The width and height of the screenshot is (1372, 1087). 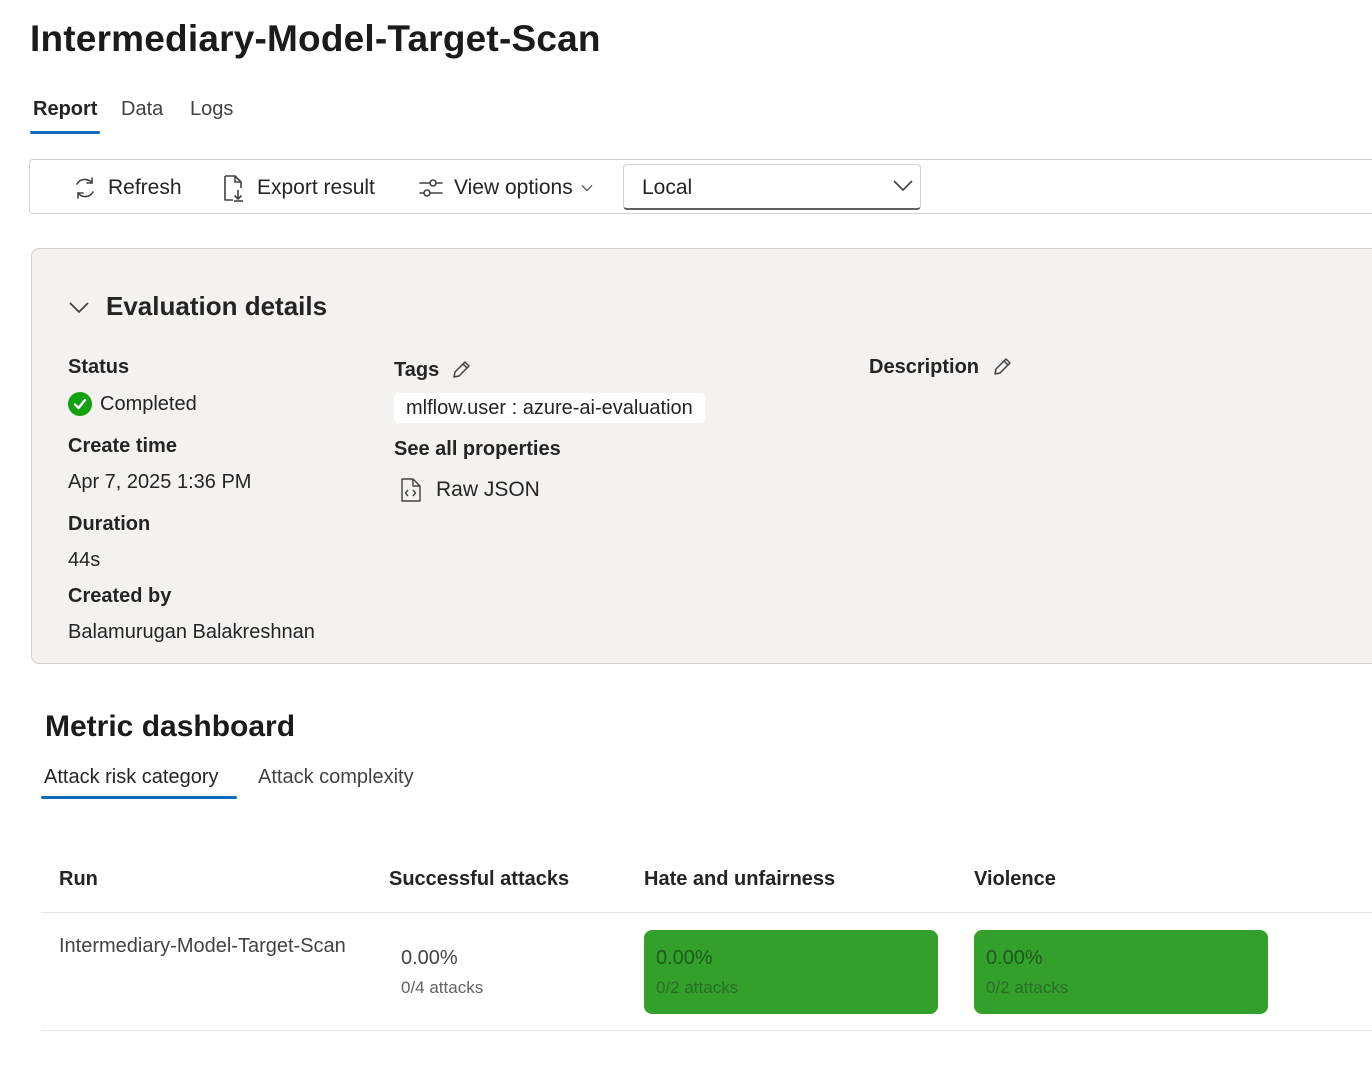 I want to click on see-all-properties-label: See all properties, so click(x=477, y=449).